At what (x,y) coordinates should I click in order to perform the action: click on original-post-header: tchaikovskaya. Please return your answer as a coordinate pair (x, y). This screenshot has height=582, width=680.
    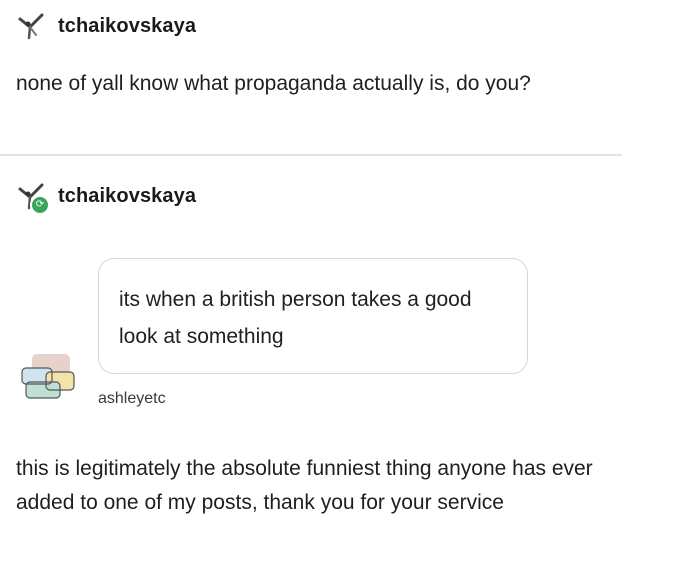
    Looking at the image, I should click on (106, 26).